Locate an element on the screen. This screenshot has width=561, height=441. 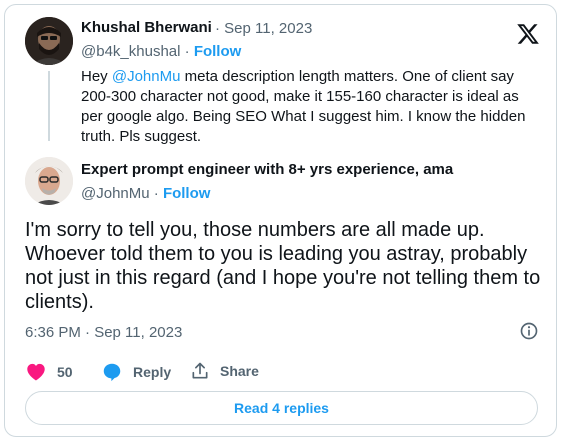
parent-date: Sep 11, 2023 is located at coordinates (268, 28).